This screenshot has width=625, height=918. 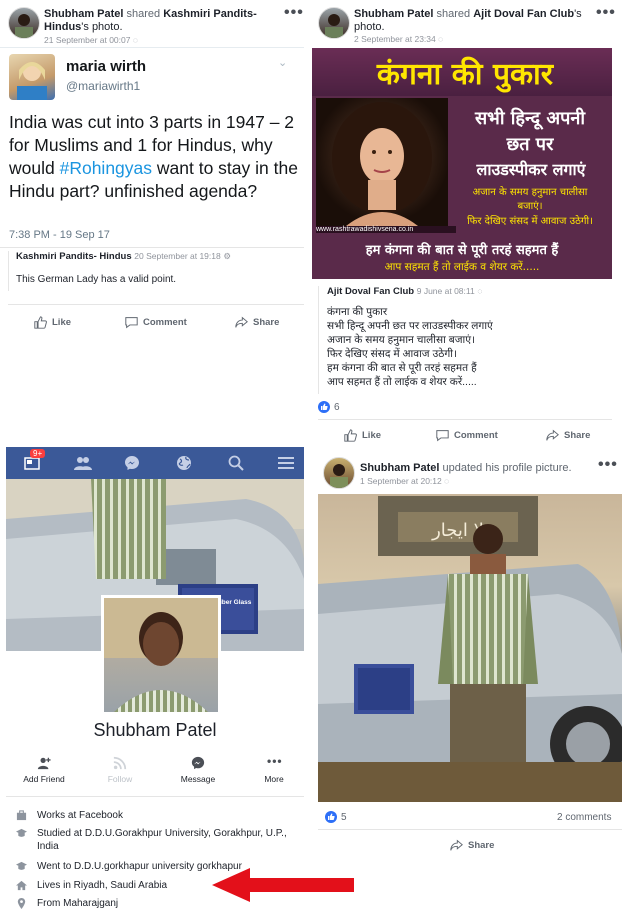 What do you see at coordinates (52, 322) in the screenshot?
I see `post1-like-button: Like` at bounding box center [52, 322].